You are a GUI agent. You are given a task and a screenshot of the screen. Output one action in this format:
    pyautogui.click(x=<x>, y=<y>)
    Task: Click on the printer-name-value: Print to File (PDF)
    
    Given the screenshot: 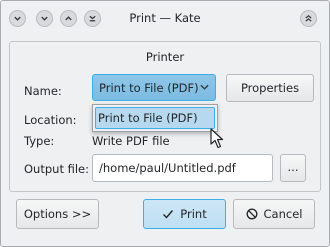 What is the action you would take?
    pyautogui.click(x=149, y=88)
    